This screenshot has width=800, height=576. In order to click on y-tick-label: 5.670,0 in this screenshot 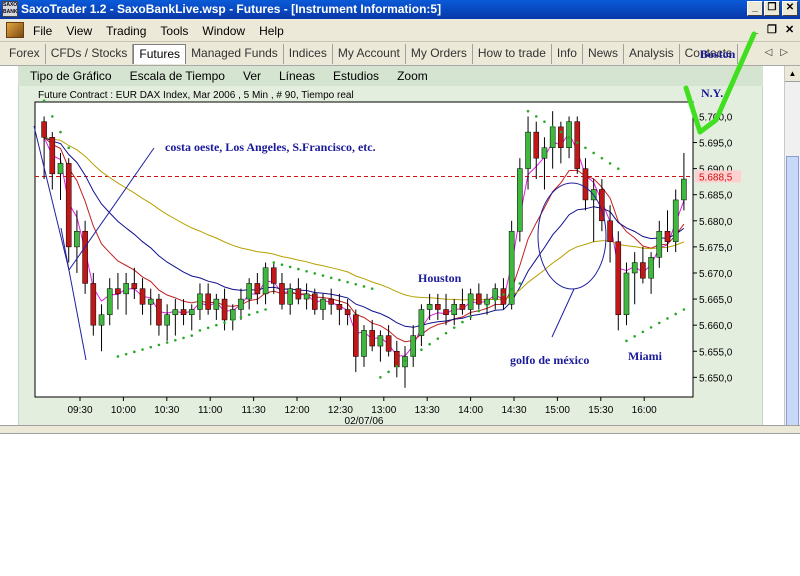, I will do `click(716, 274)`.